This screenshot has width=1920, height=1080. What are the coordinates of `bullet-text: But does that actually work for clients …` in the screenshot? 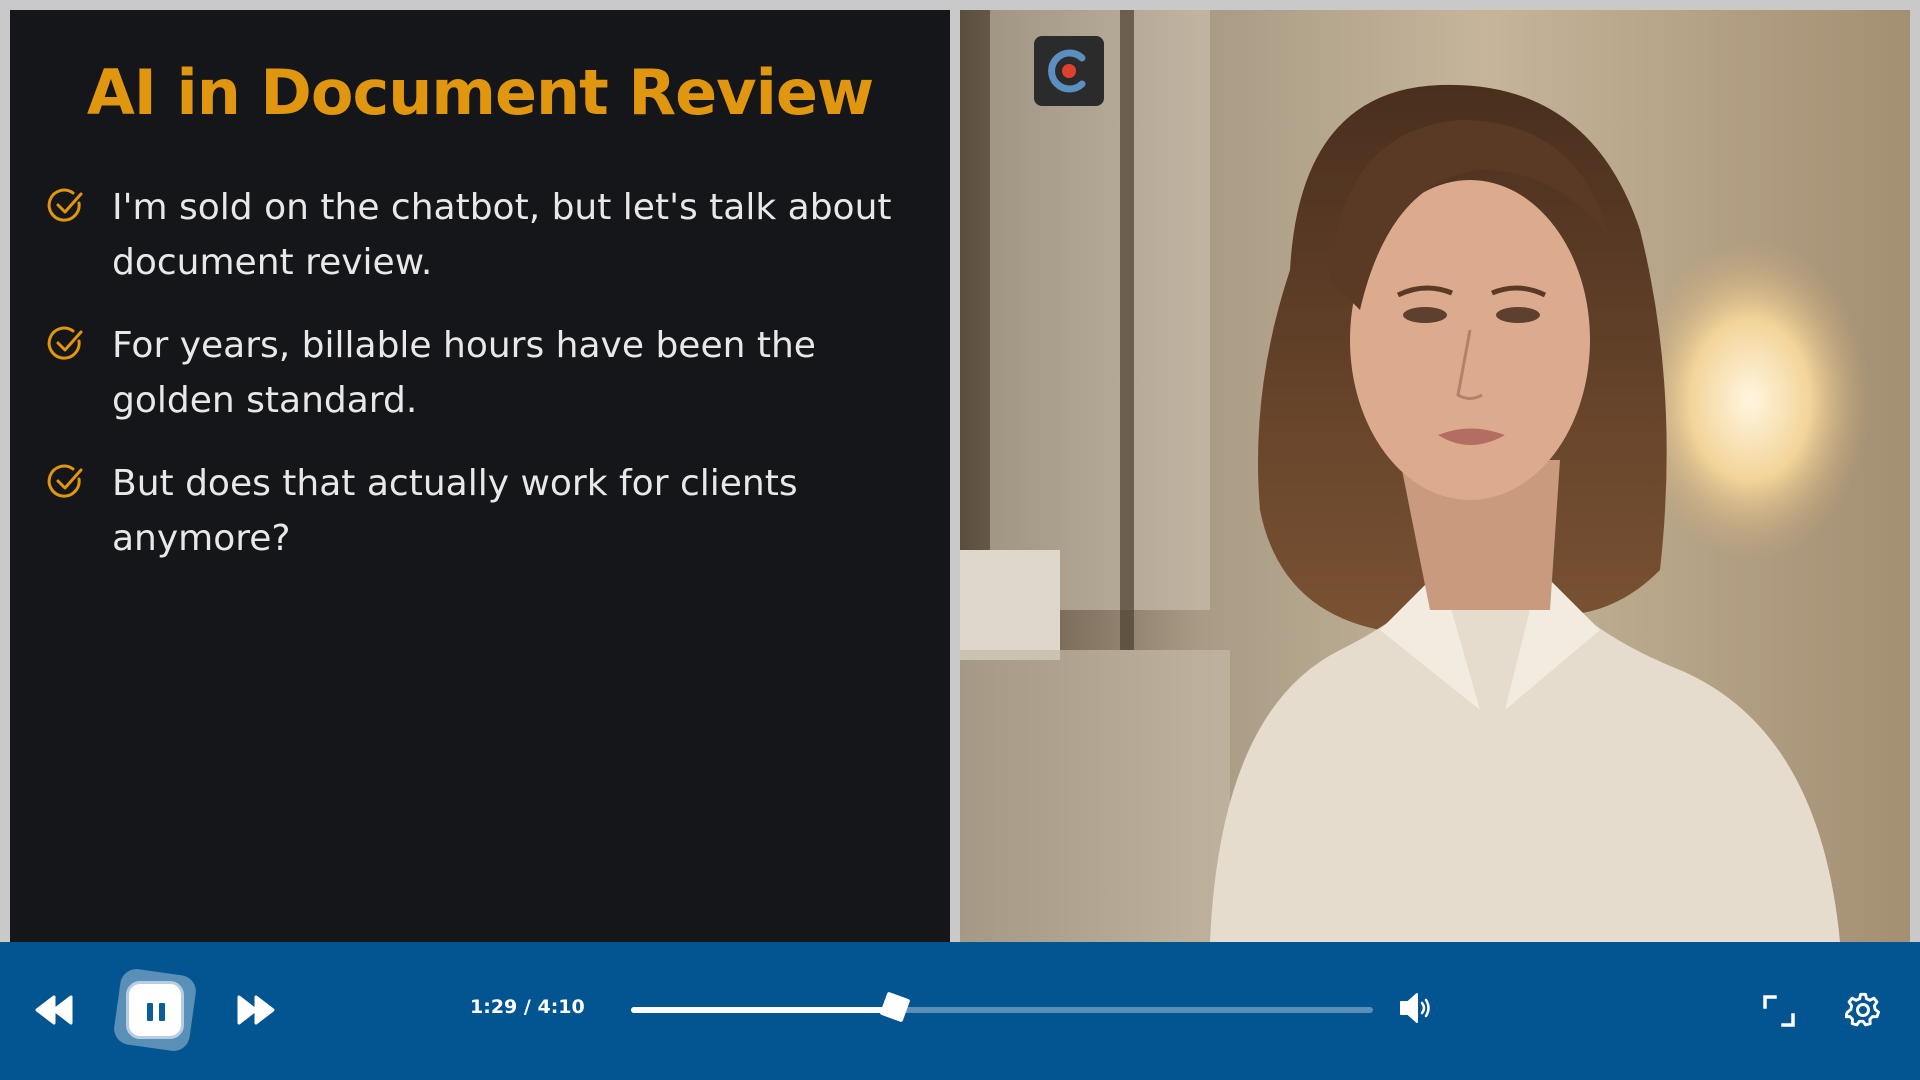 It's located at (519, 511).